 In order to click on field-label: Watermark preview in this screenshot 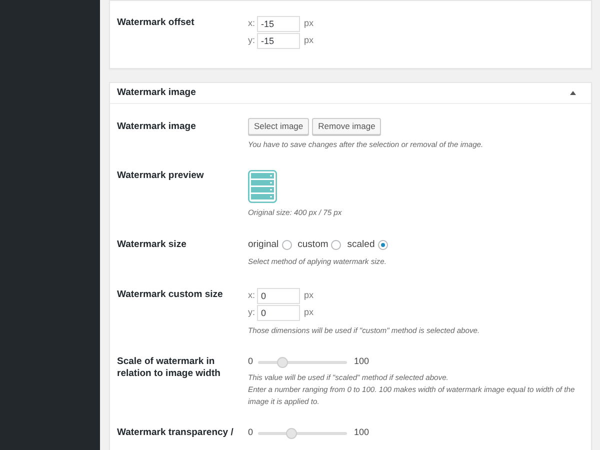, I will do `click(161, 176)`.